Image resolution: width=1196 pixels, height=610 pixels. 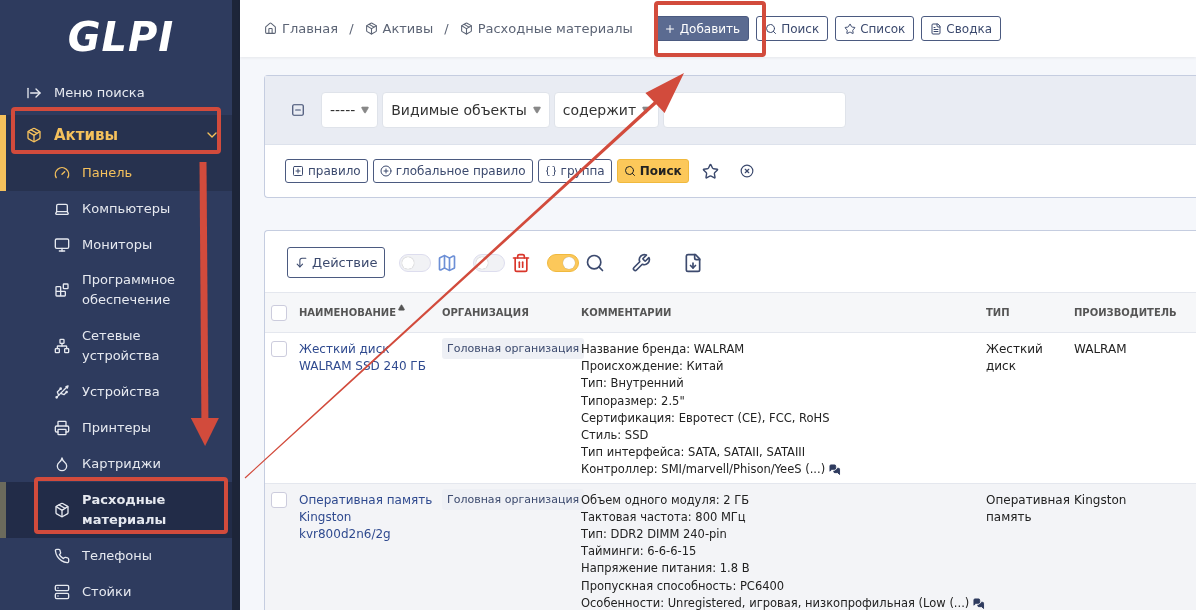 I want to click on column-header: ПРОИЗВОДИТЕЛЬ, so click(x=1134, y=312).